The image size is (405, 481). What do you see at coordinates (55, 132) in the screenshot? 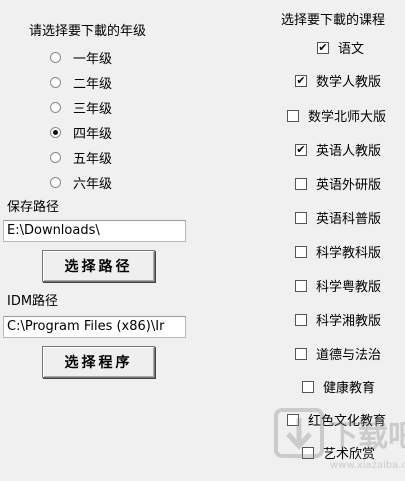
I see `radio-circle-selected` at bounding box center [55, 132].